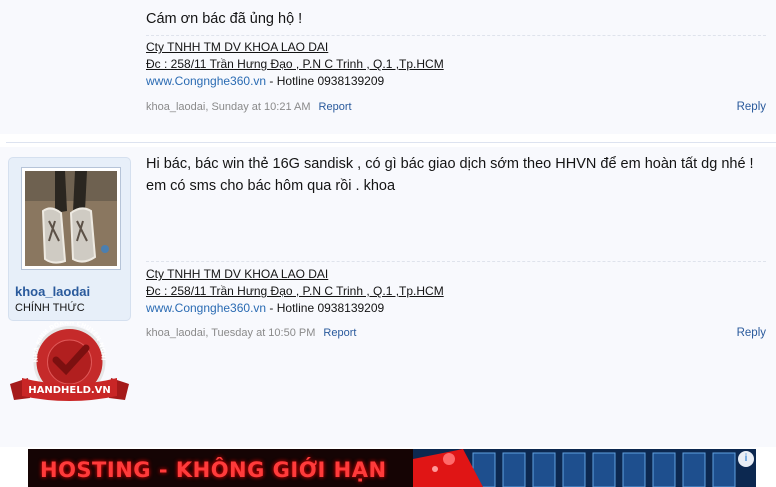  What do you see at coordinates (69, 390) in the screenshot?
I see `seal-banner-text: HANDHELD.VN` at bounding box center [69, 390].